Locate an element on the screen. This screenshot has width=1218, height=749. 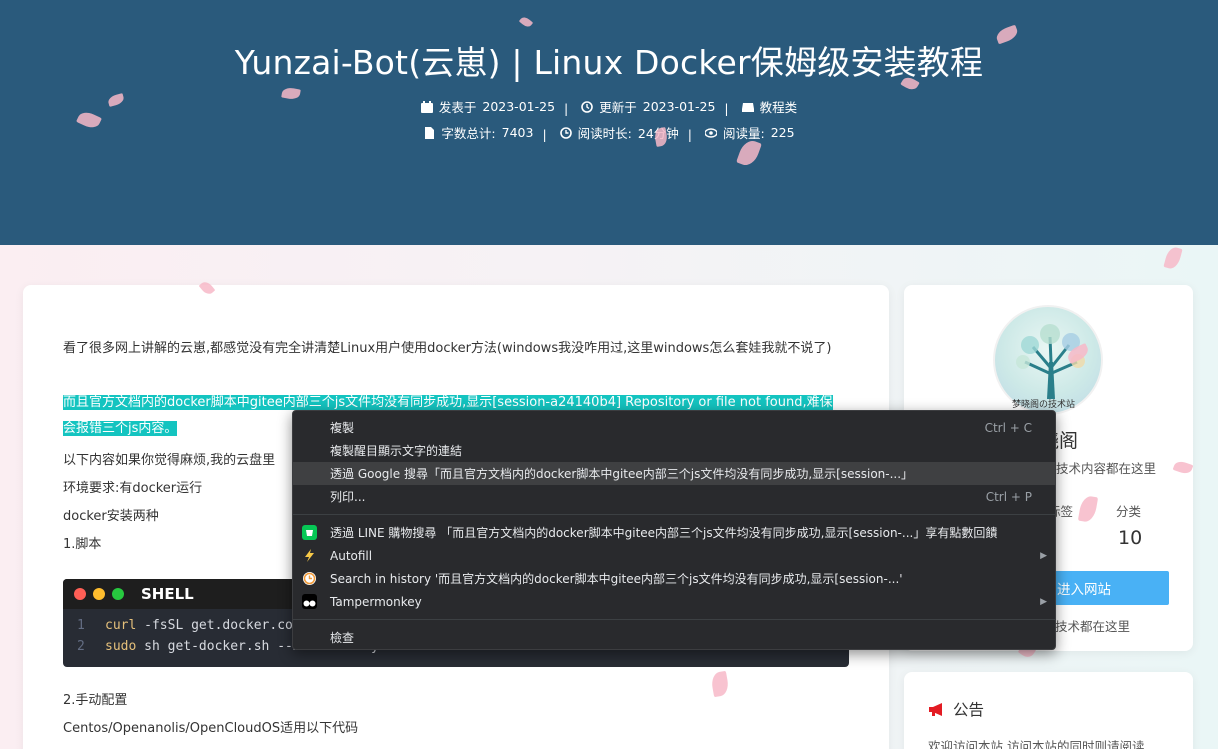
line-number: 2 is located at coordinates (81, 646).